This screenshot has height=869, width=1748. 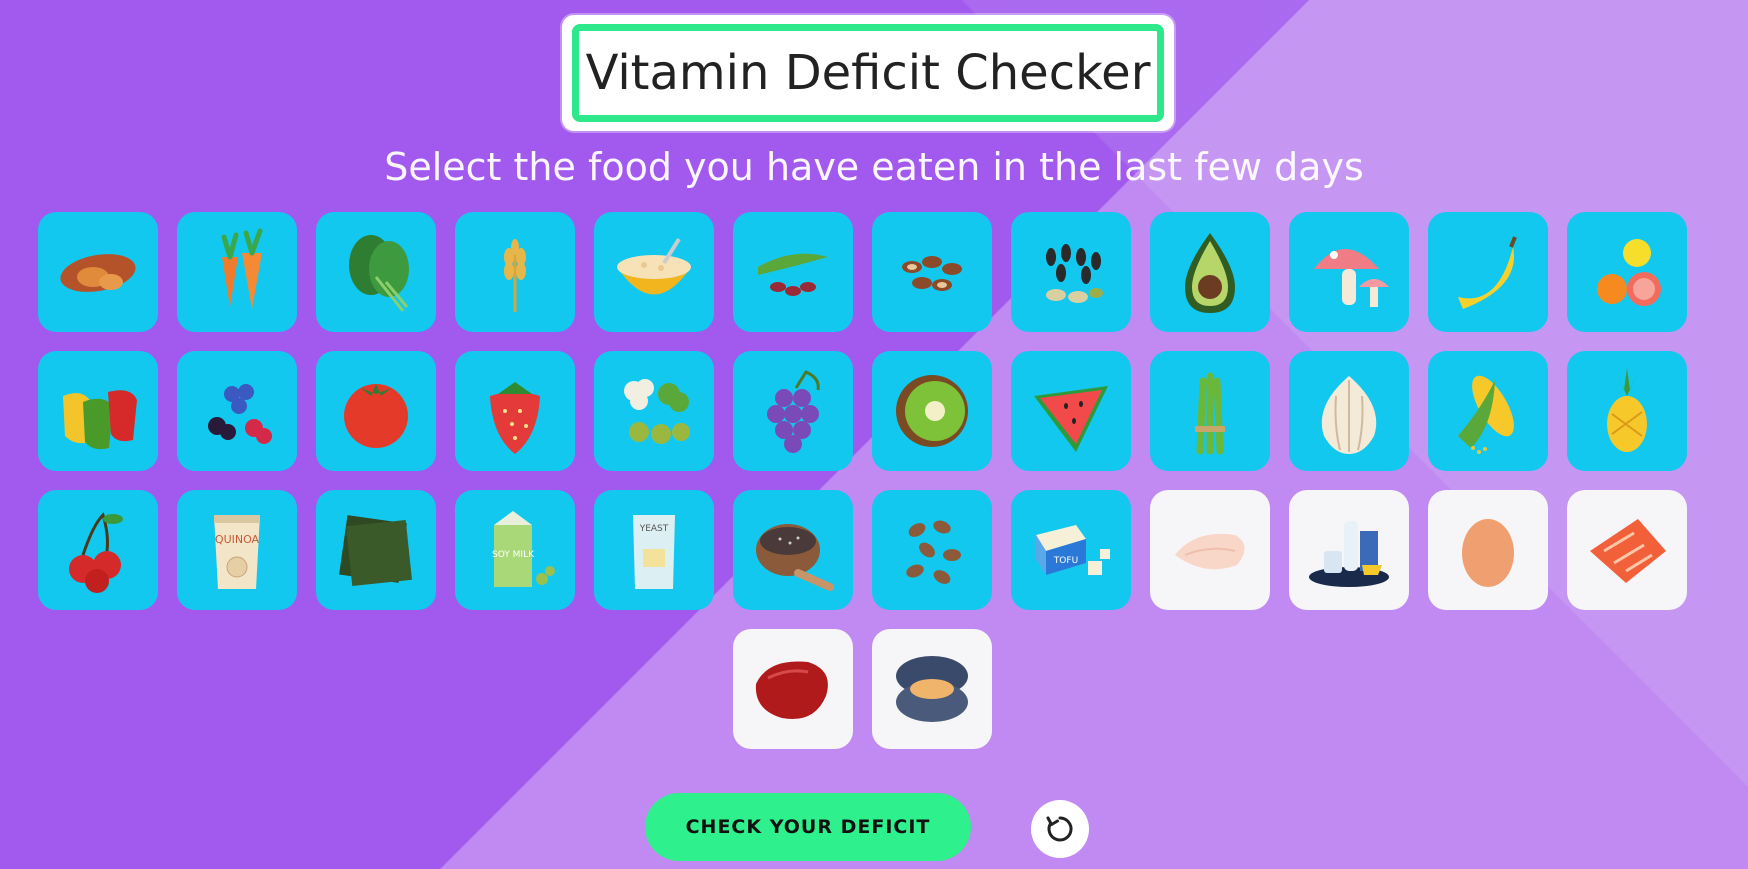 I want to click on liver-icon, so click(x=791, y=690).